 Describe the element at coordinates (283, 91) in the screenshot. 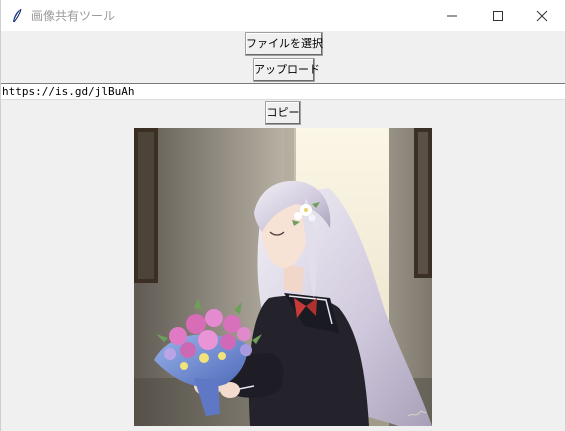

I see `url-field: https://is.gd/jlBuAh` at that location.